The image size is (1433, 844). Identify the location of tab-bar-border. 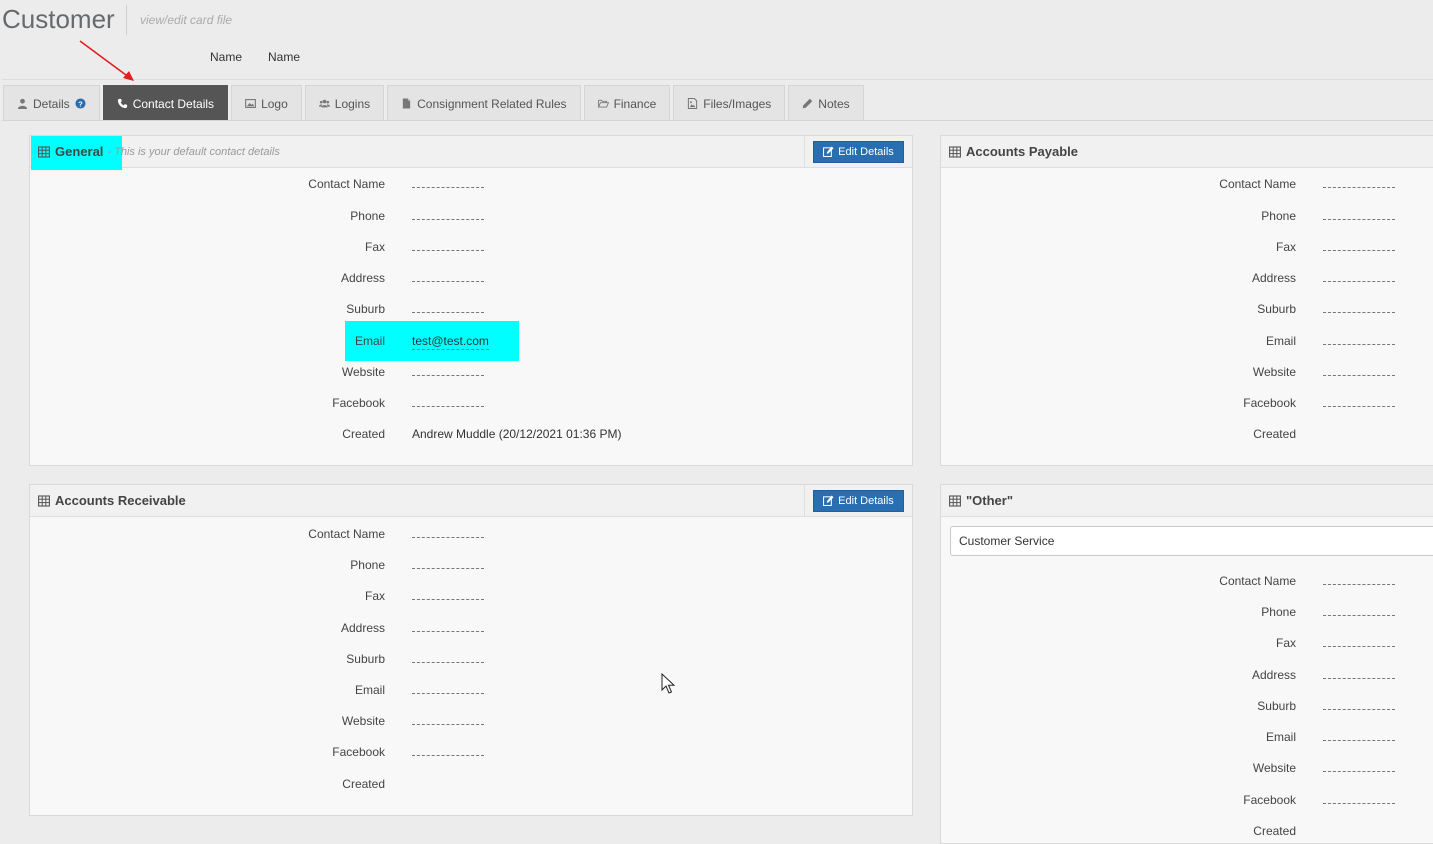
(717, 120).